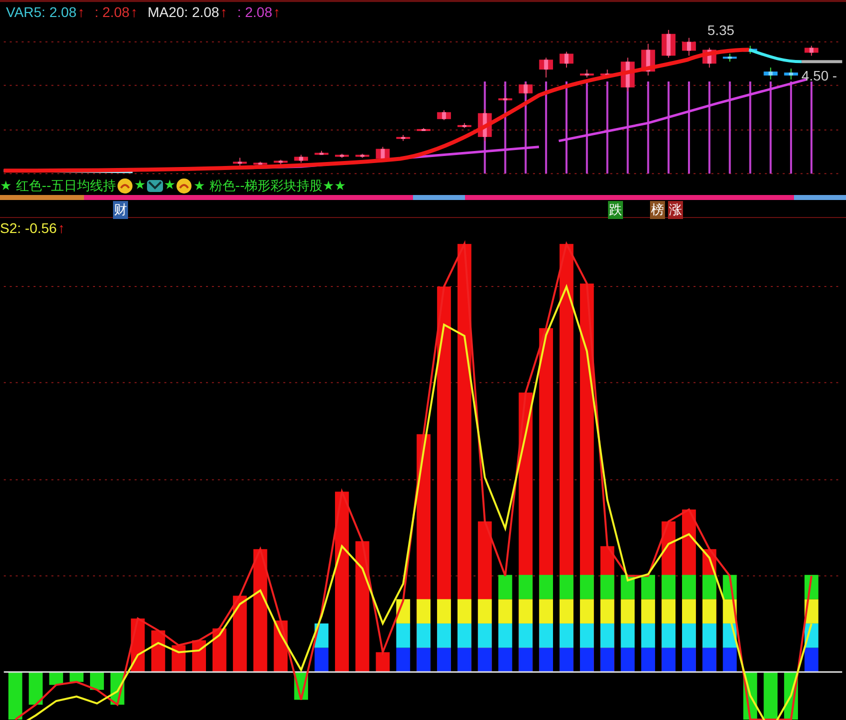 The height and width of the screenshot is (720, 846). What do you see at coordinates (28, 228) in the screenshot?
I see `indicator-value: S2: -0.56` at bounding box center [28, 228].